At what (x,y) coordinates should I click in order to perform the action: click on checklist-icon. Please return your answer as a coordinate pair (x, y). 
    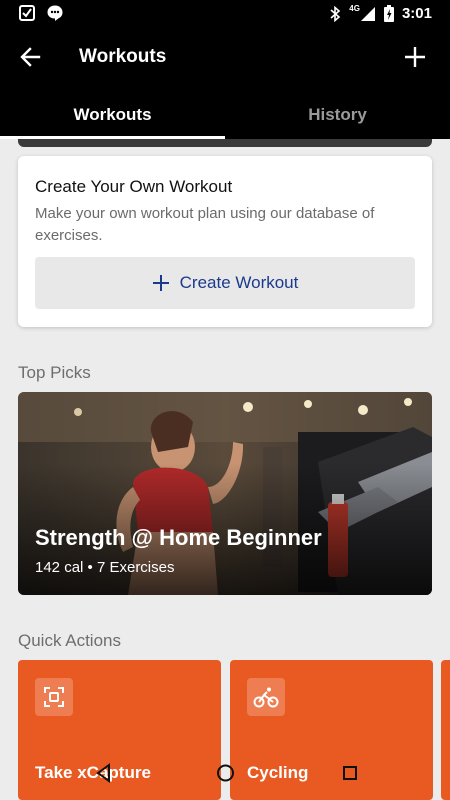
    Looking at the image, I should click on (27, 13).